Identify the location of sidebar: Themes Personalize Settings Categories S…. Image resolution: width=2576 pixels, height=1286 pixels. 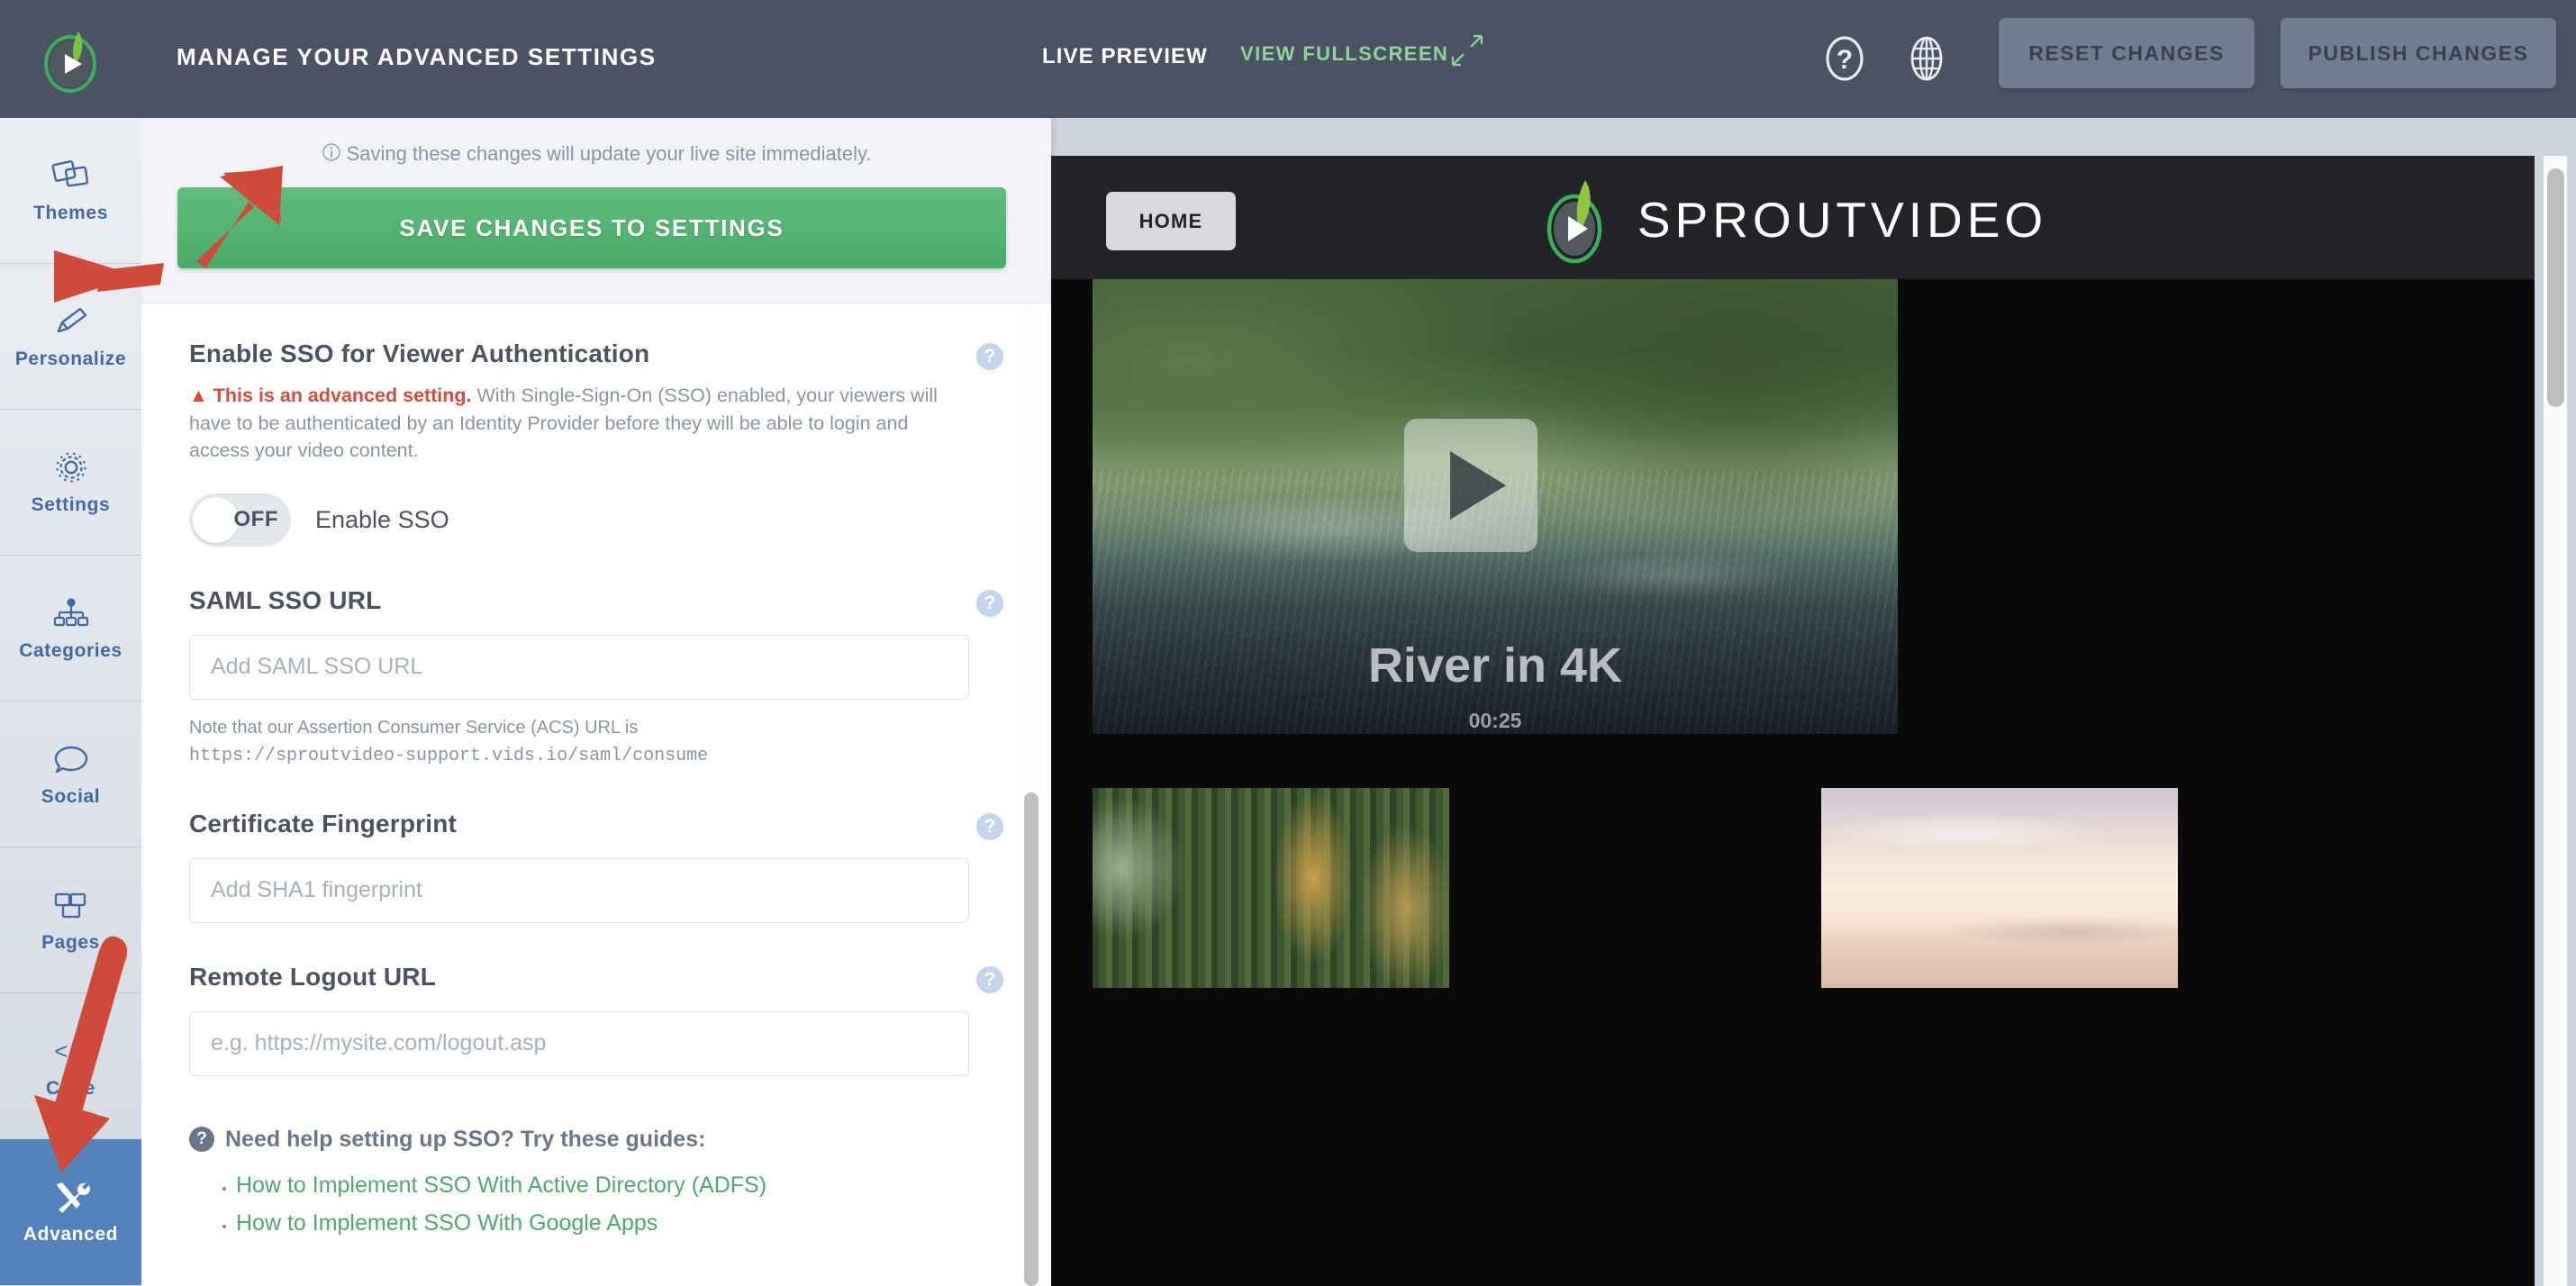
(71, 643).